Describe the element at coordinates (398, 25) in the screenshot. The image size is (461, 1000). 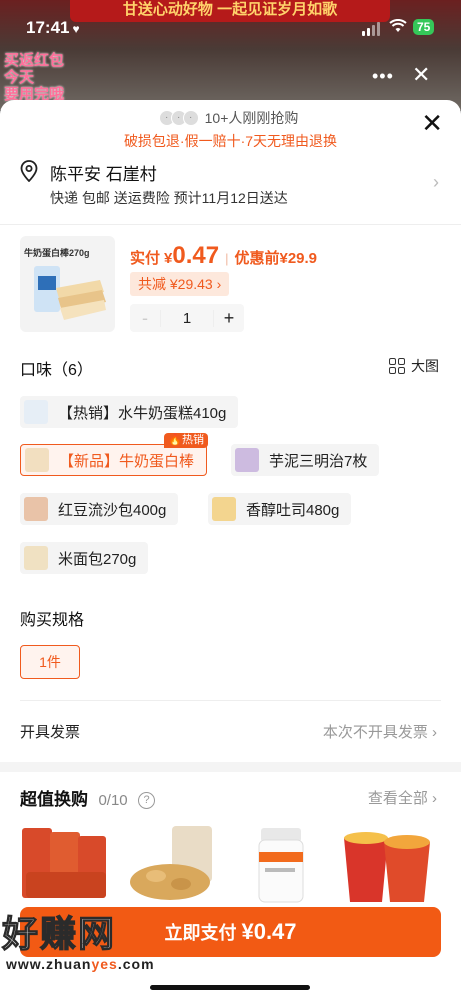
I see `wifi-icon` at that location.